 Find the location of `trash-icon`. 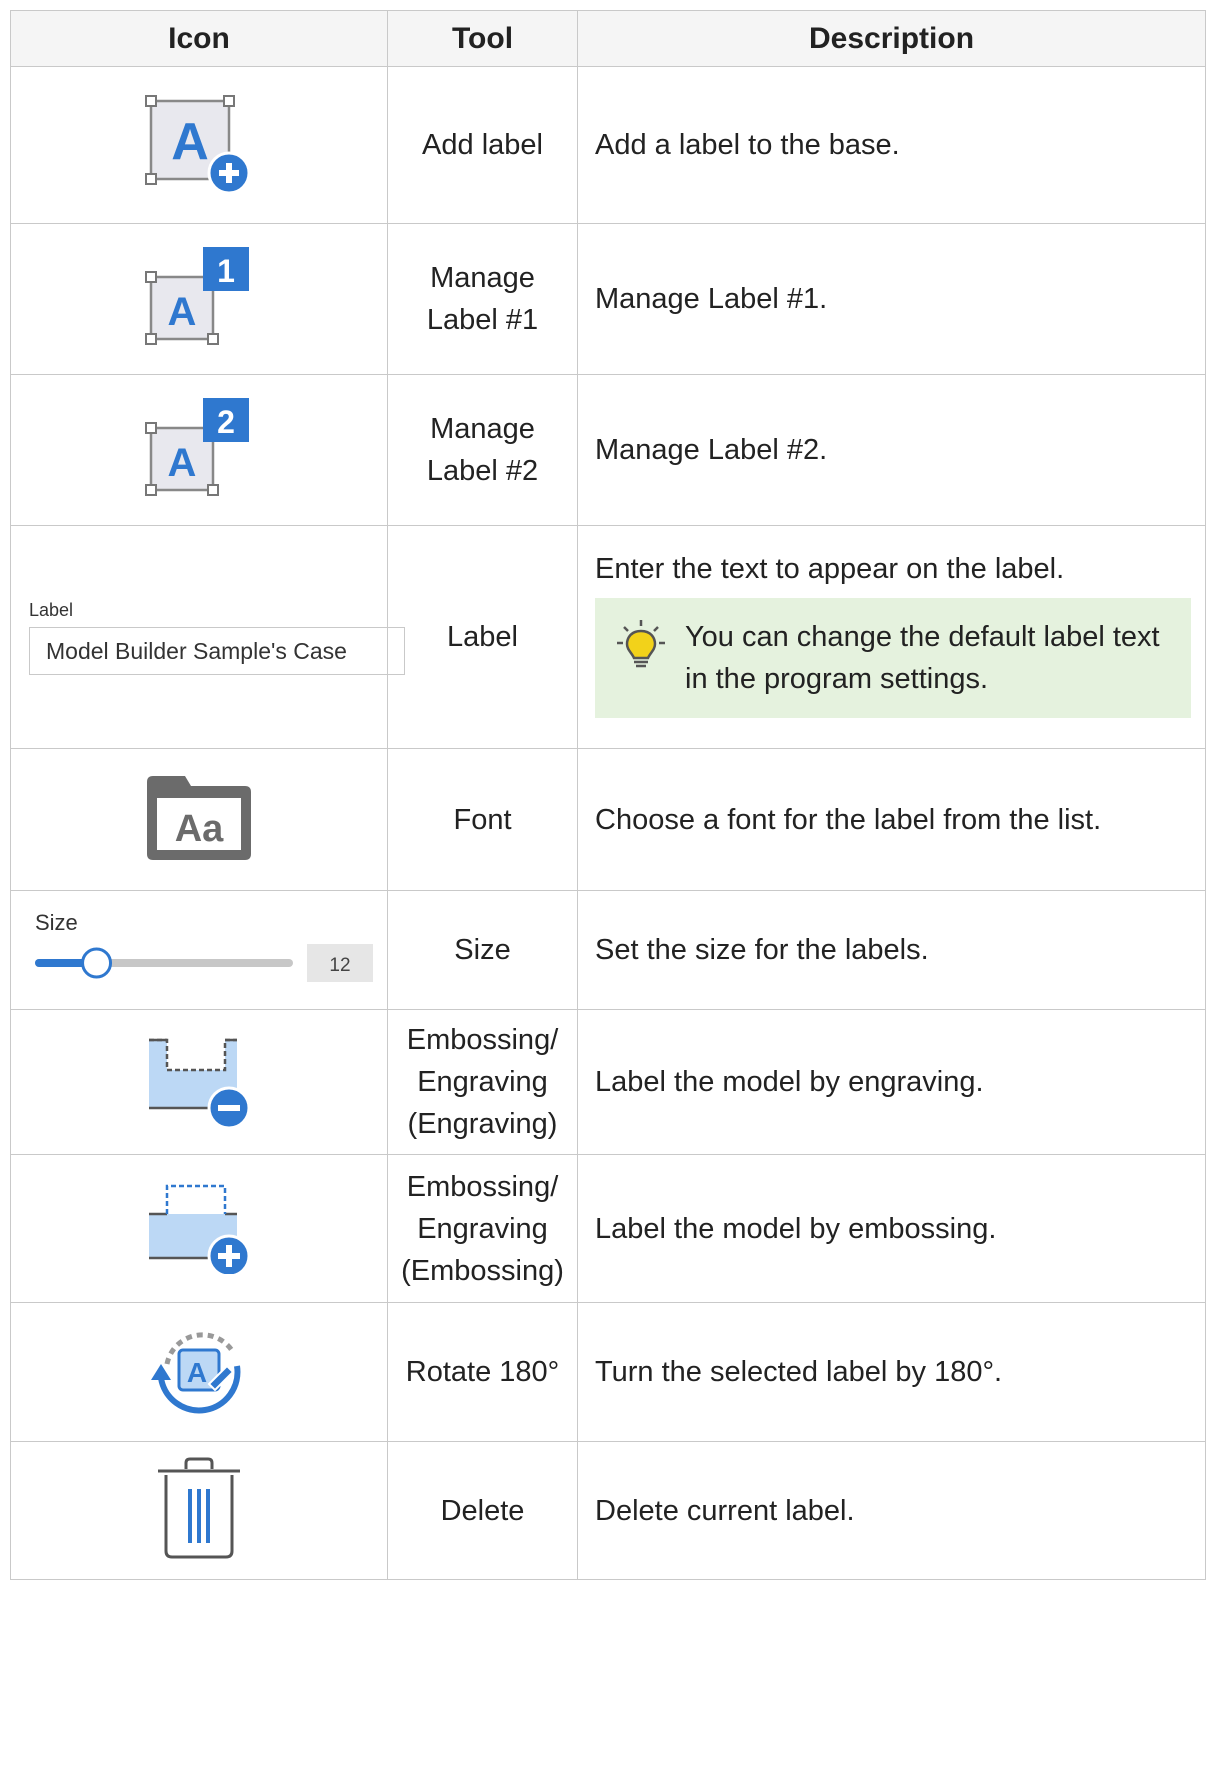

trash-icon is located at coordinates (199, 1508).